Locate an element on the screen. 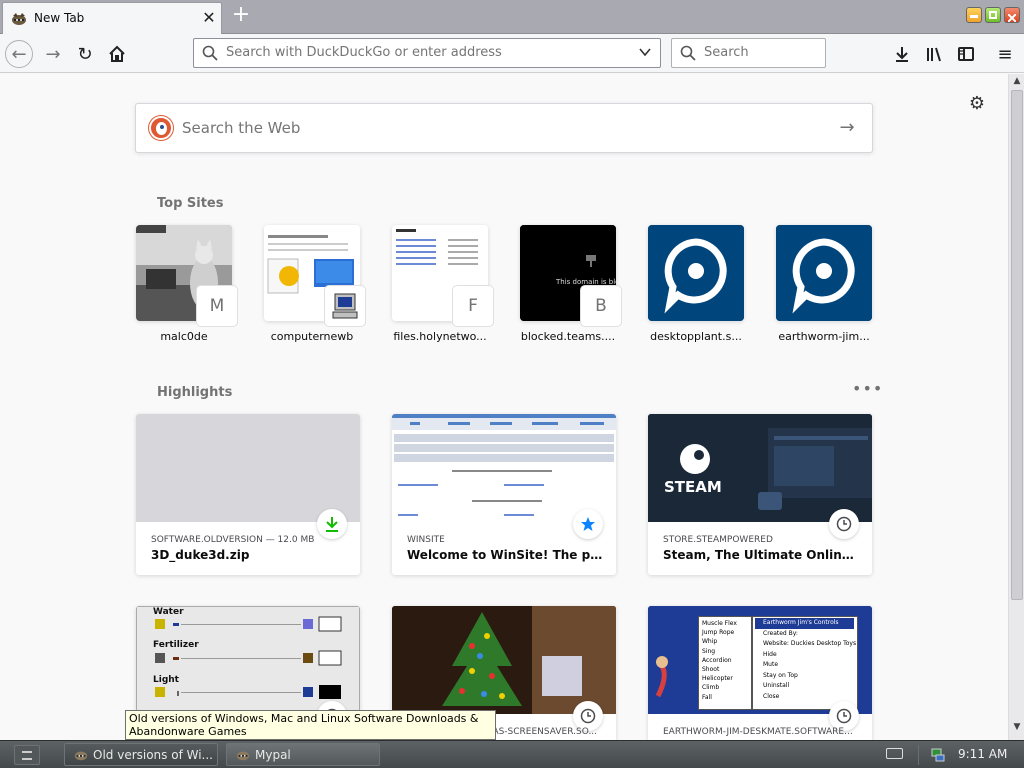  library-button is located at coordinates (934, 54).